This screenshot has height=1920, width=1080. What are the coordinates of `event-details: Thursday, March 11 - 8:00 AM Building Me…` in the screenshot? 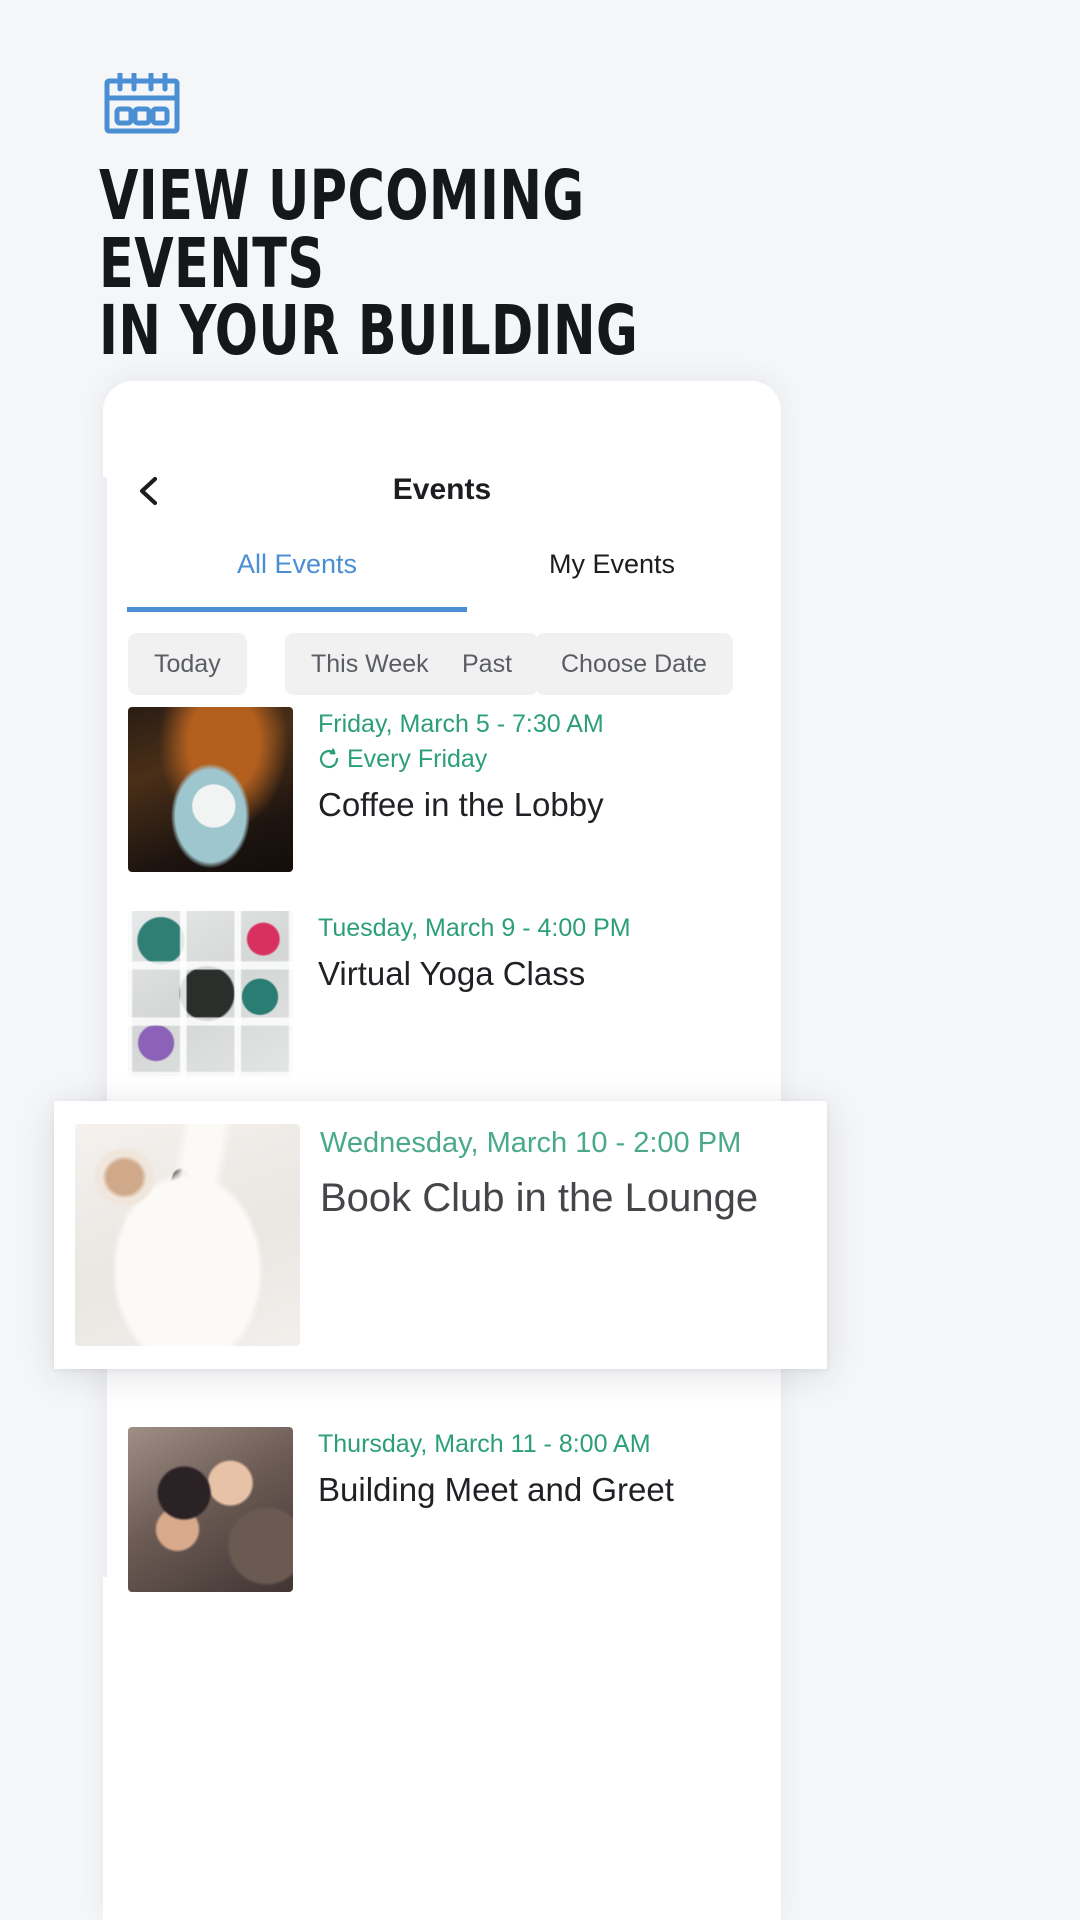 It's located at (538, 1469).